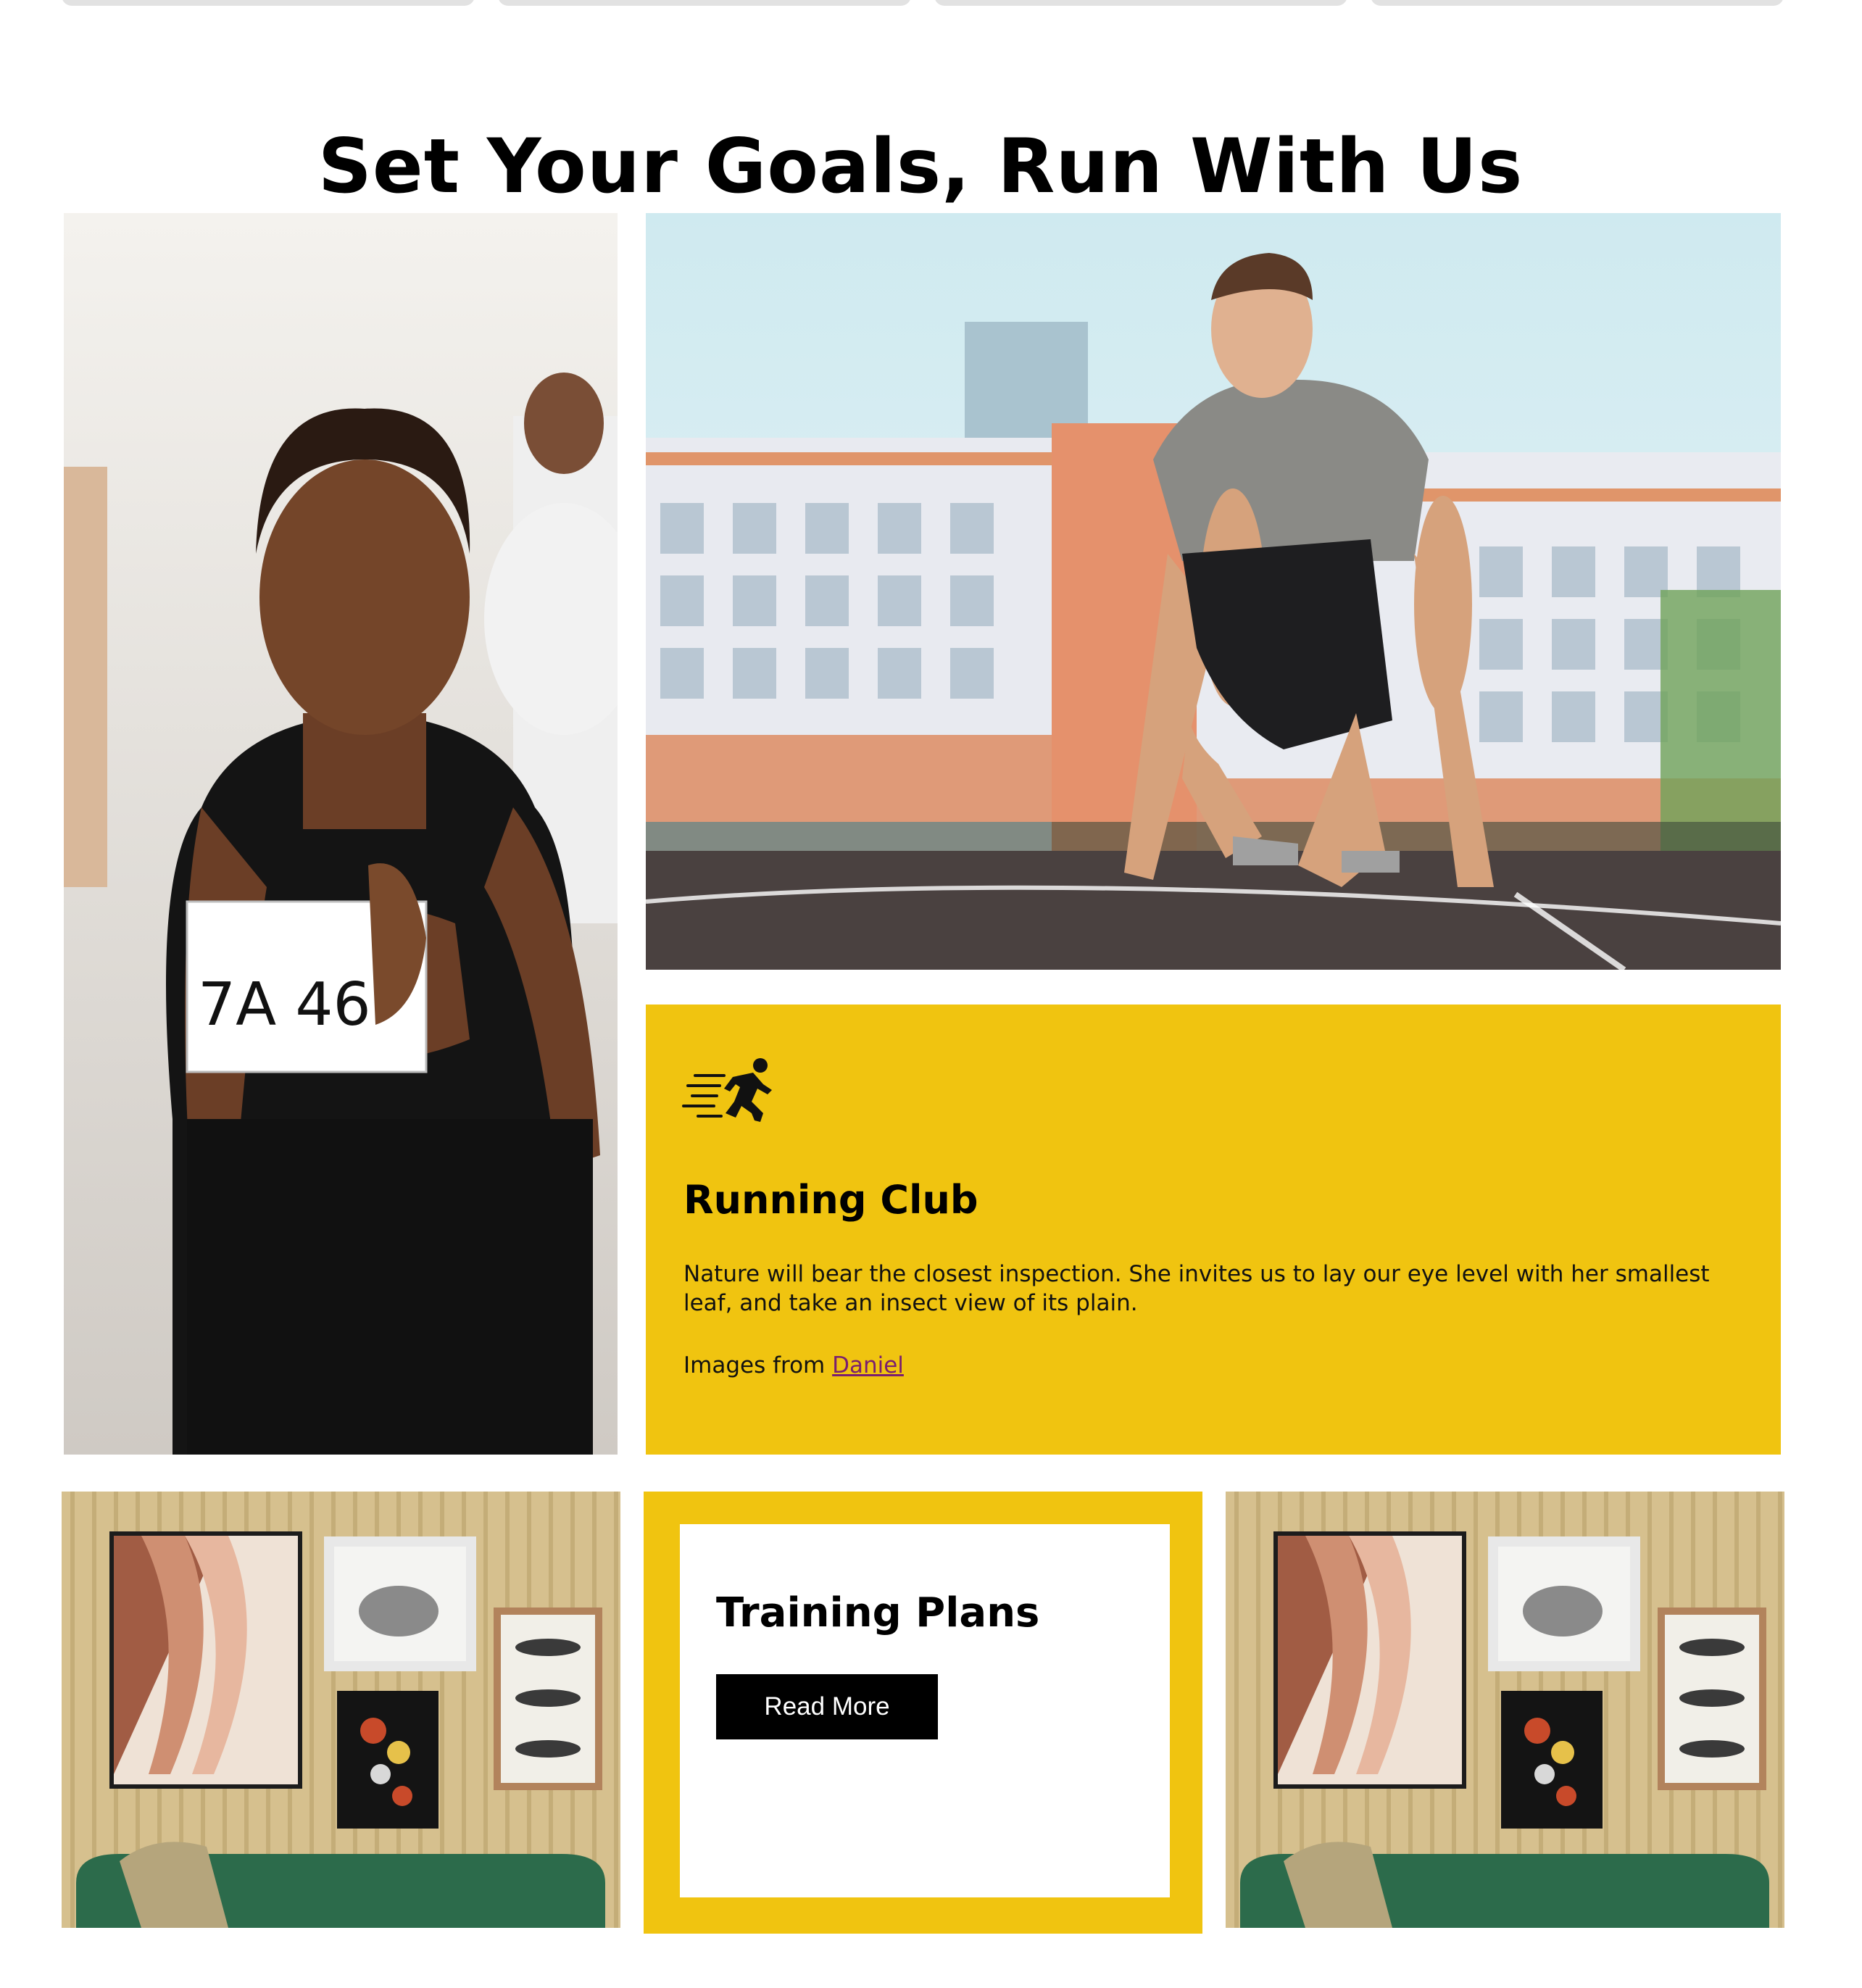 The height and width of the screenshot is (1988, 1862). I want to click on svg-text: 7A 46, so click(284, 1004).